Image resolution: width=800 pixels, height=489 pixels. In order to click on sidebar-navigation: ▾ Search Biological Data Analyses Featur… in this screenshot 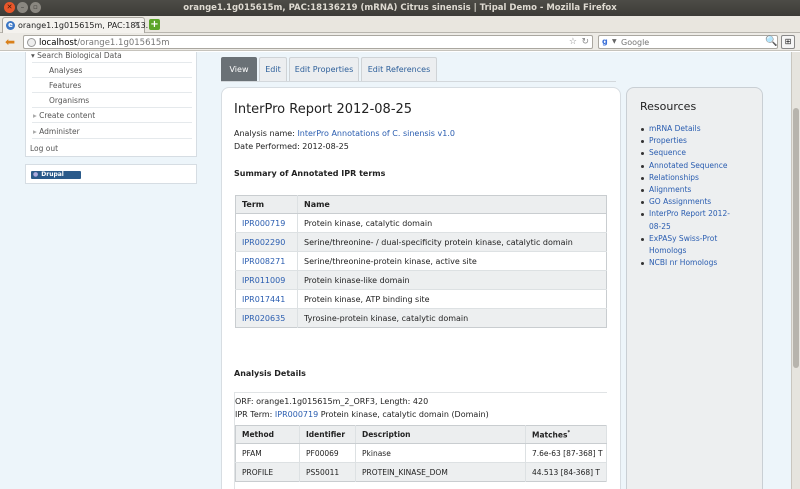, I will do `click(111, 104)`.